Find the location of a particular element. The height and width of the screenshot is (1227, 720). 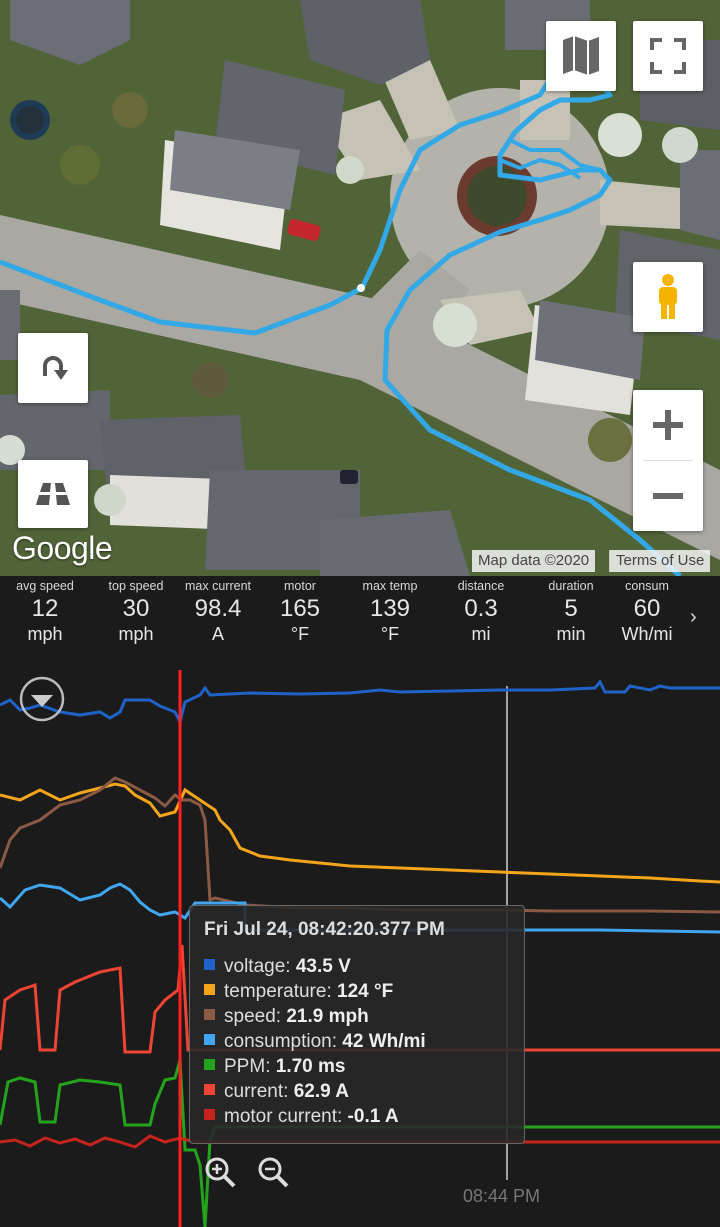

stat-motor: motor 165 °F is located at coordinates (300, 610).